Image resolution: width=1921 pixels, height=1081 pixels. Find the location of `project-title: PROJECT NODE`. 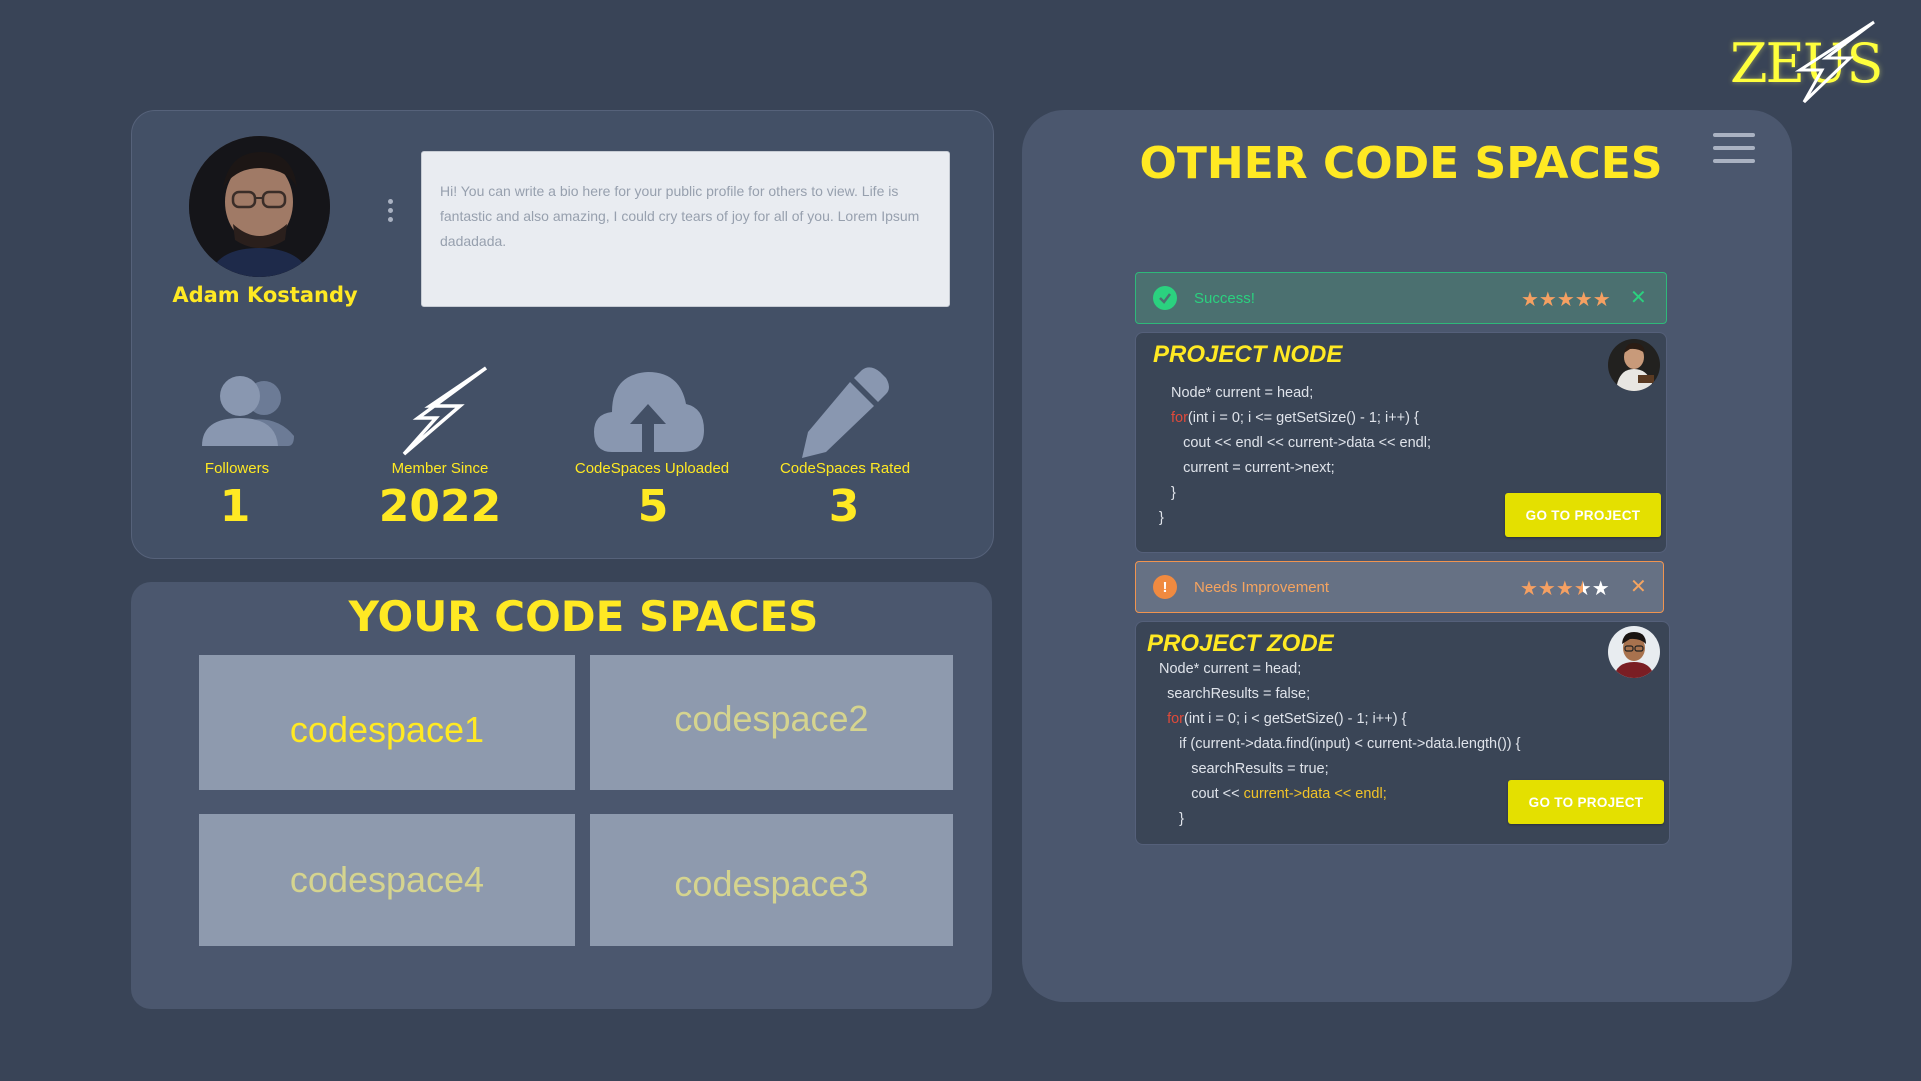

project-title: PROJECT NODE is located at coordinates (1248, 354).